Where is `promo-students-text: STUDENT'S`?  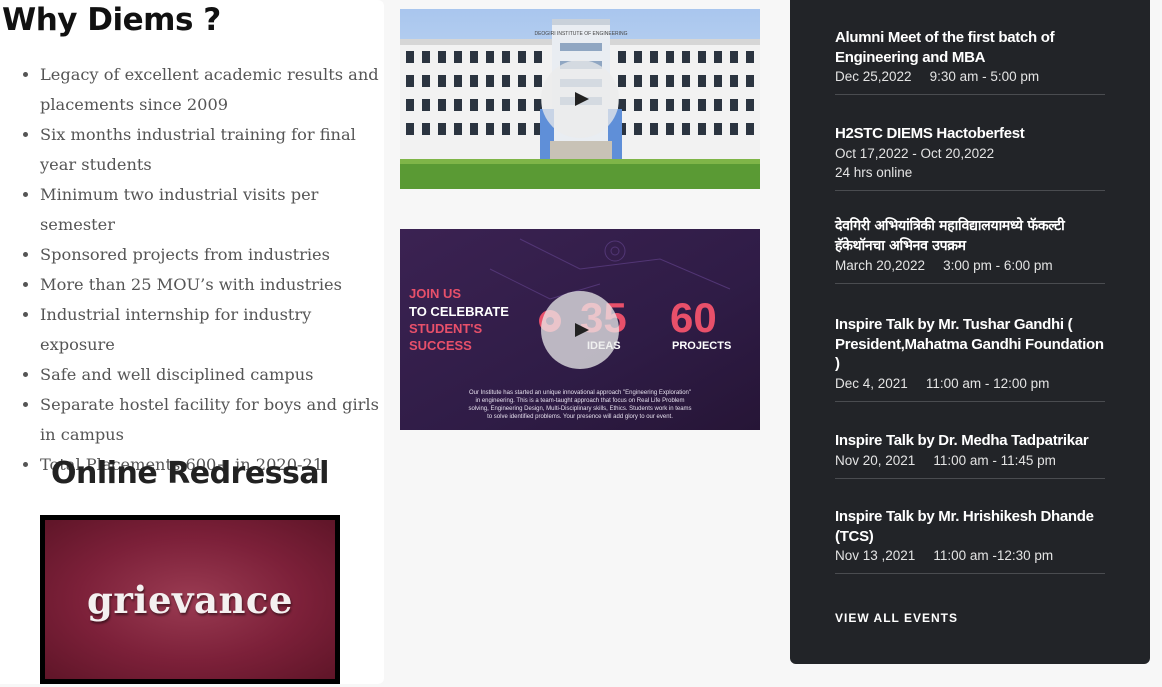 promo-students-text: STUDENT'S is located at coordinates (445, 328).